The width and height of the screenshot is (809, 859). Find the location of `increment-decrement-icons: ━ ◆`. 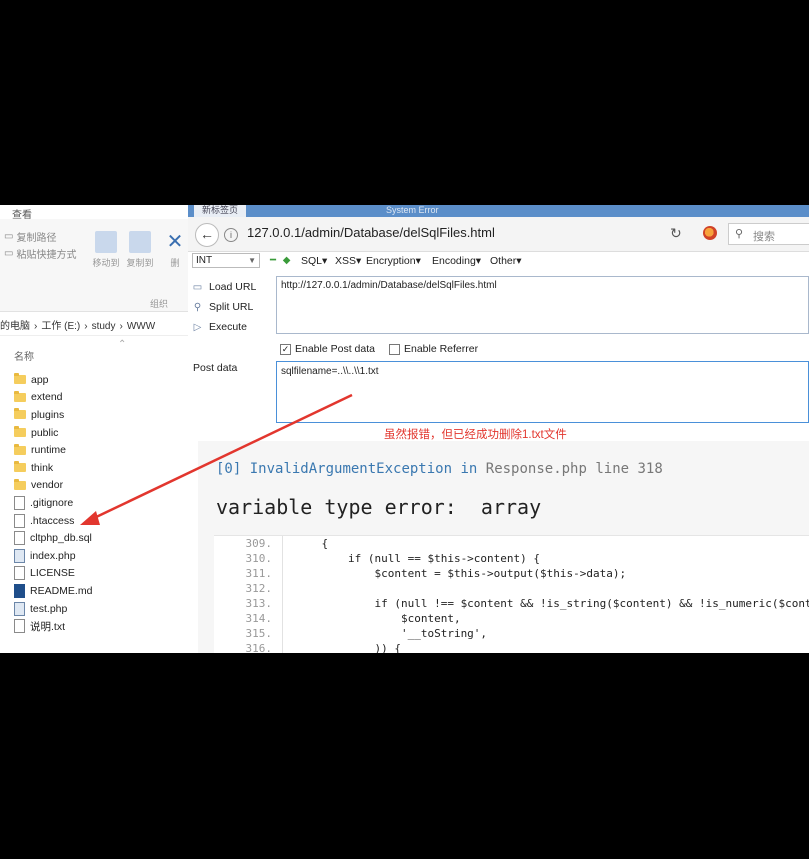

increment-decrement-icons: ━ ◆ is located at coordinates (281, 260).